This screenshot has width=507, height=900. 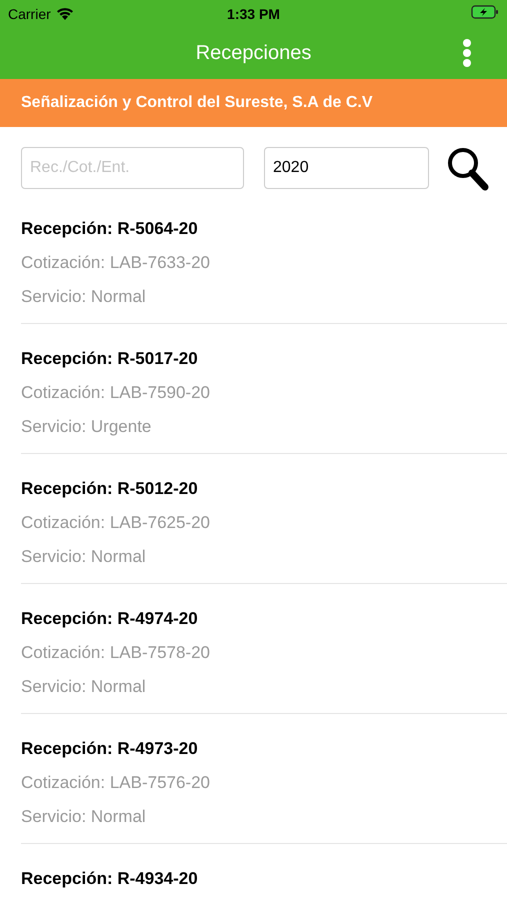 What do you see at coordinates (264, 619) in the screenshot?
I see `reception-number: Recepción: R-4974-20` at bounding box center [264, 619].